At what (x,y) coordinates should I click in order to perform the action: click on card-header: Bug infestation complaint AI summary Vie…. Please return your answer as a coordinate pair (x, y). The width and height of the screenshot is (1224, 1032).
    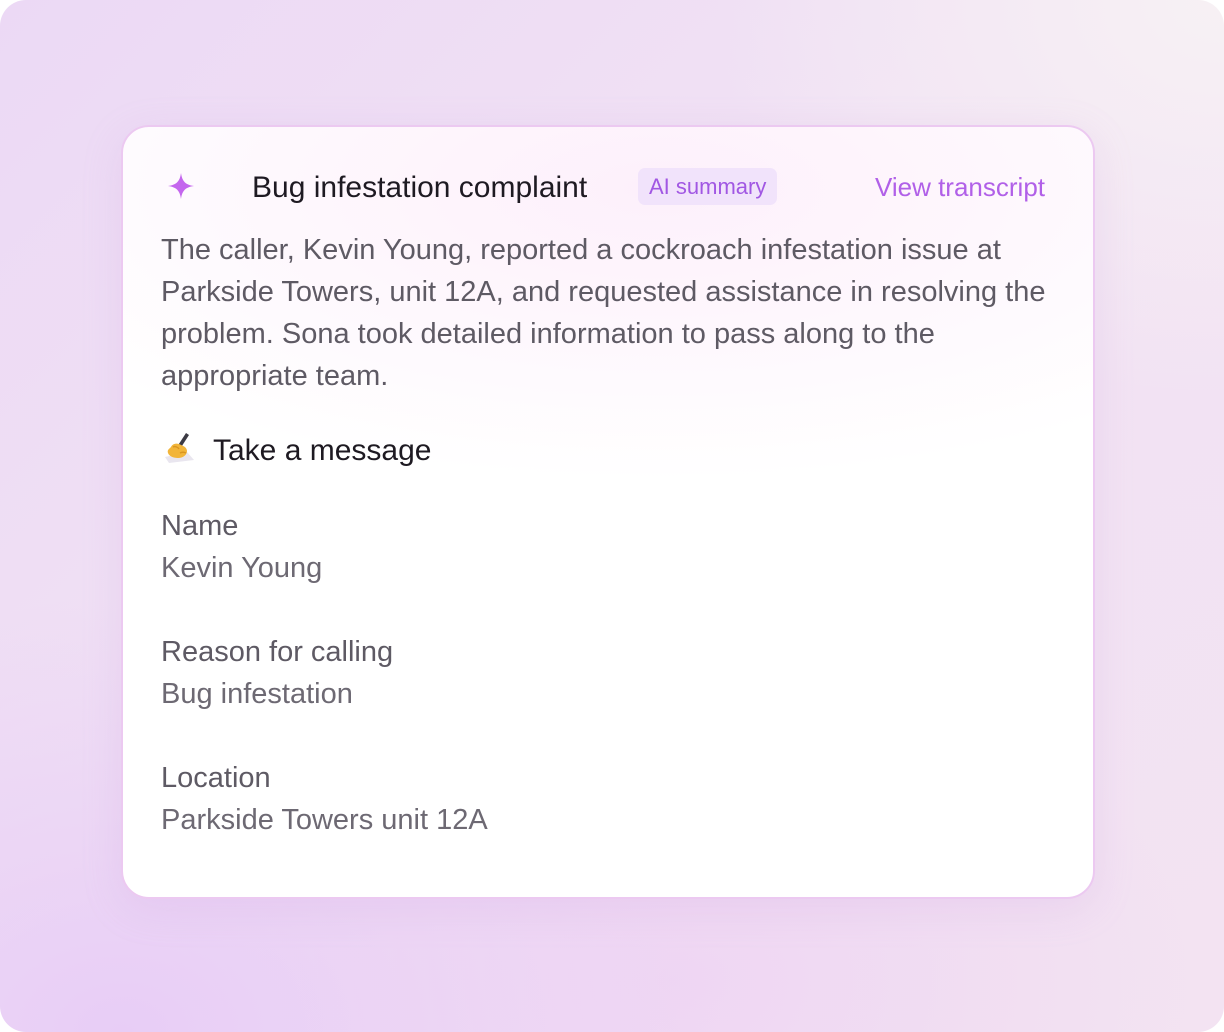
    Looking at the image, I should click on (604, 187).